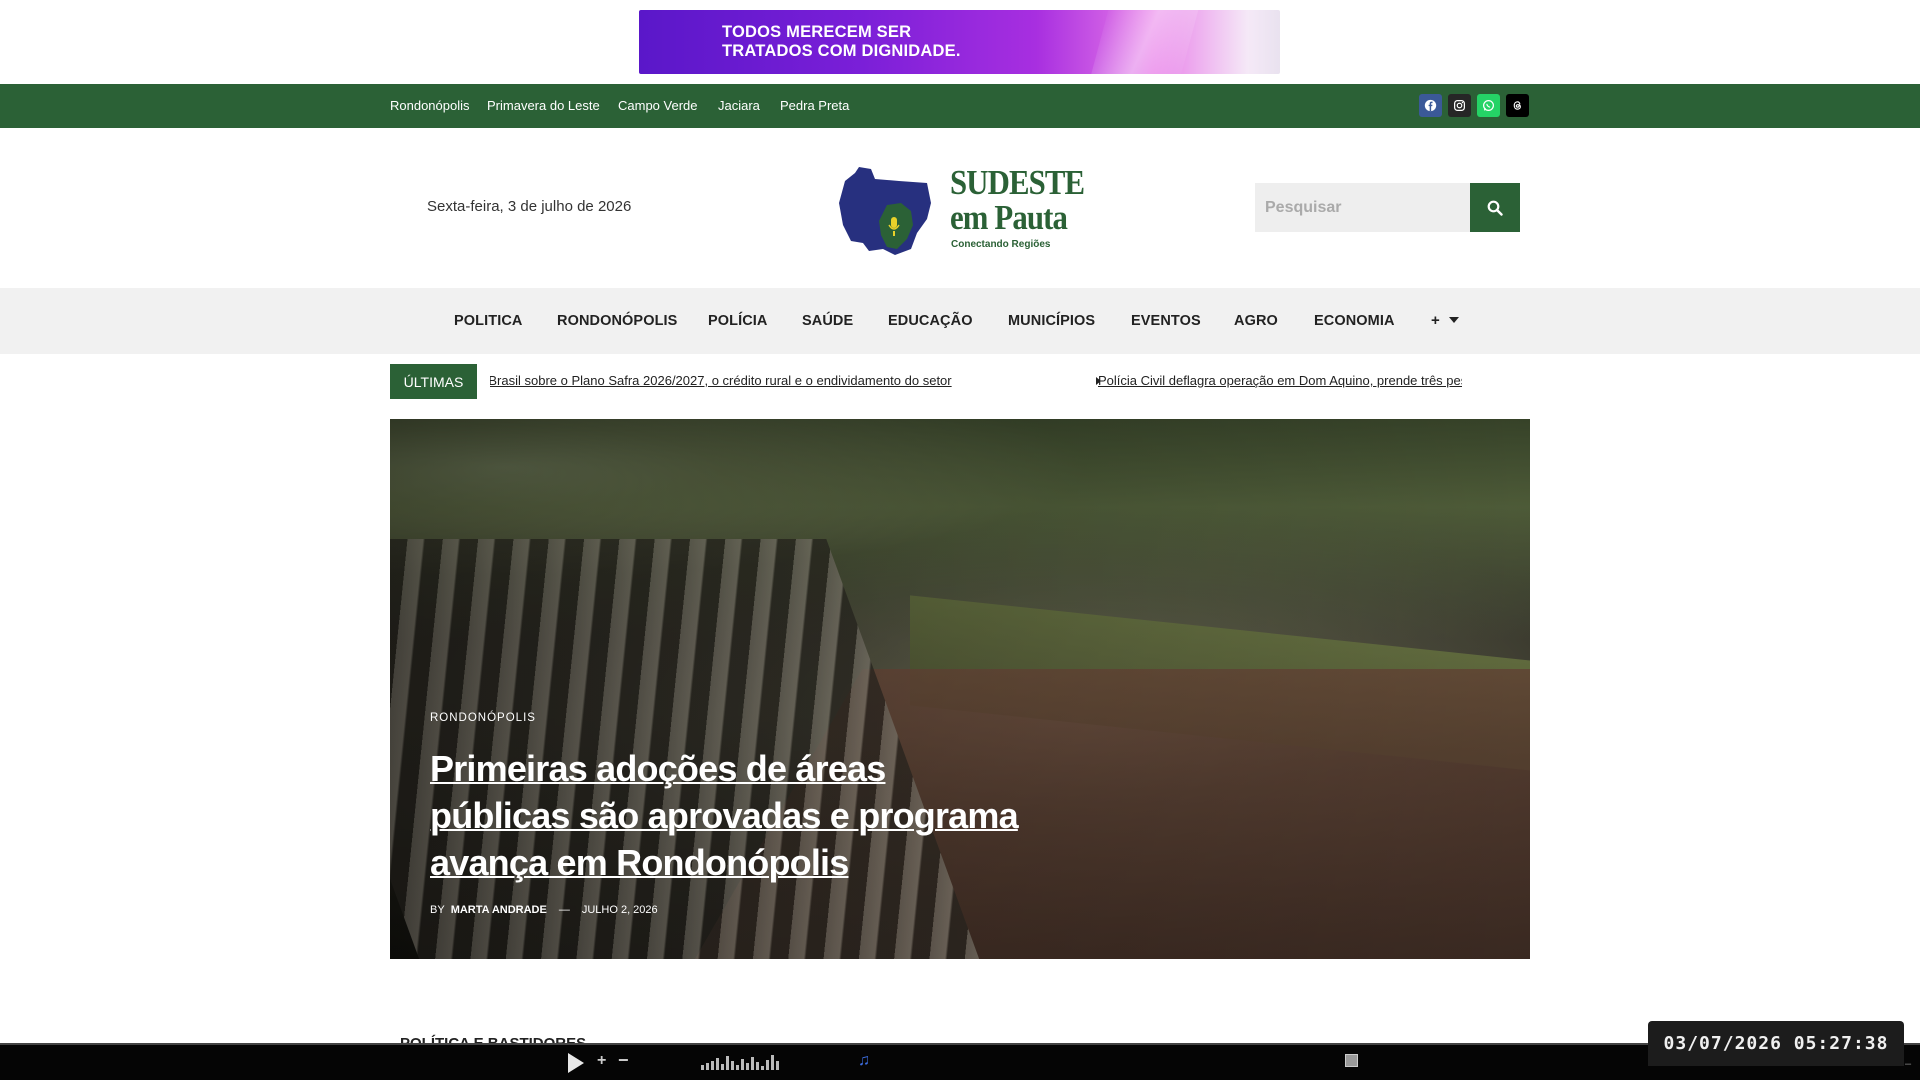 The image size is (1920, 1080). I want to click on facebook-button, so click(1430, 105).